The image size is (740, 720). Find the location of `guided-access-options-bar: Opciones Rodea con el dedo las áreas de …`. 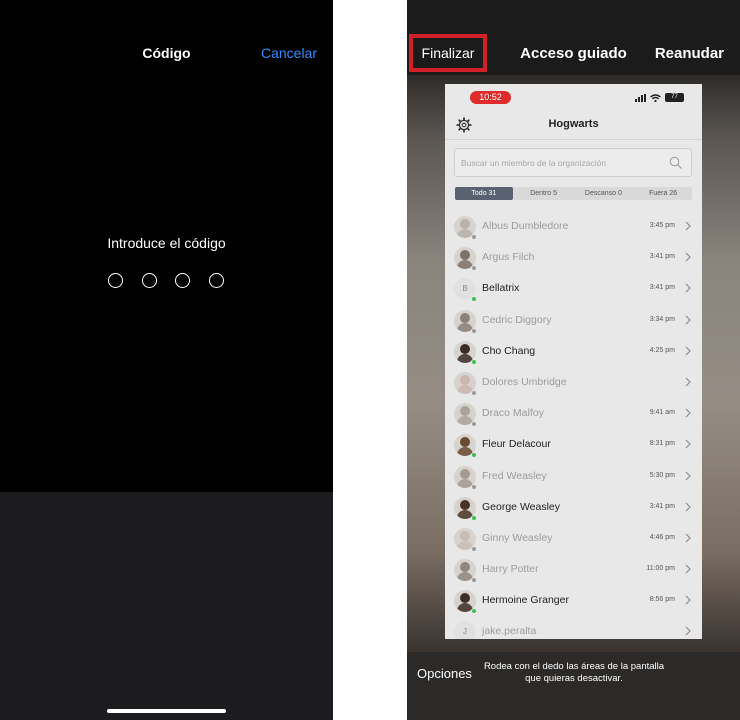

guided-access-options-bar: Opciones Rodea con el dedo las áreas de … is located at coordinates (573, 686).